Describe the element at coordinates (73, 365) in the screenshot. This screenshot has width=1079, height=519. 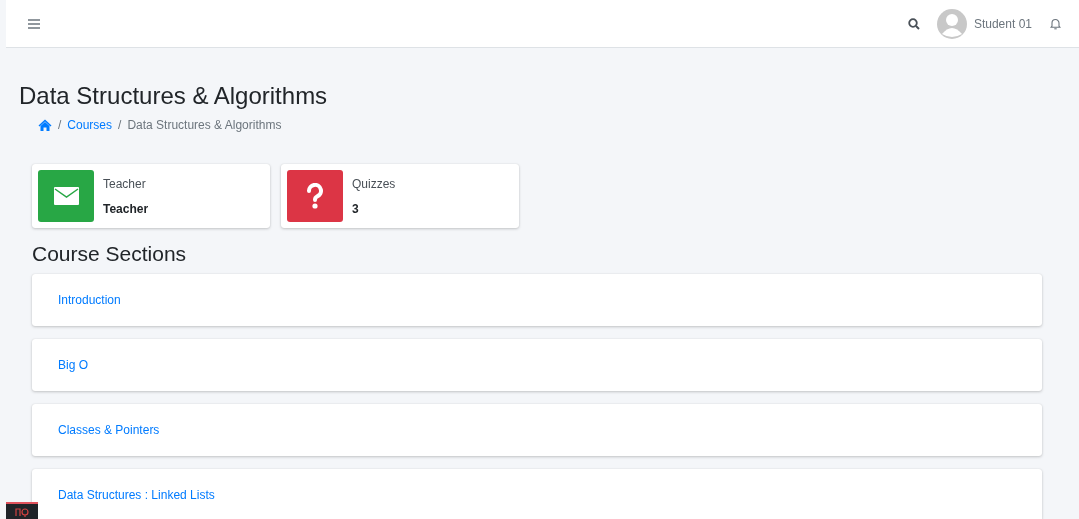
I see `section-link: Big O` at that location.